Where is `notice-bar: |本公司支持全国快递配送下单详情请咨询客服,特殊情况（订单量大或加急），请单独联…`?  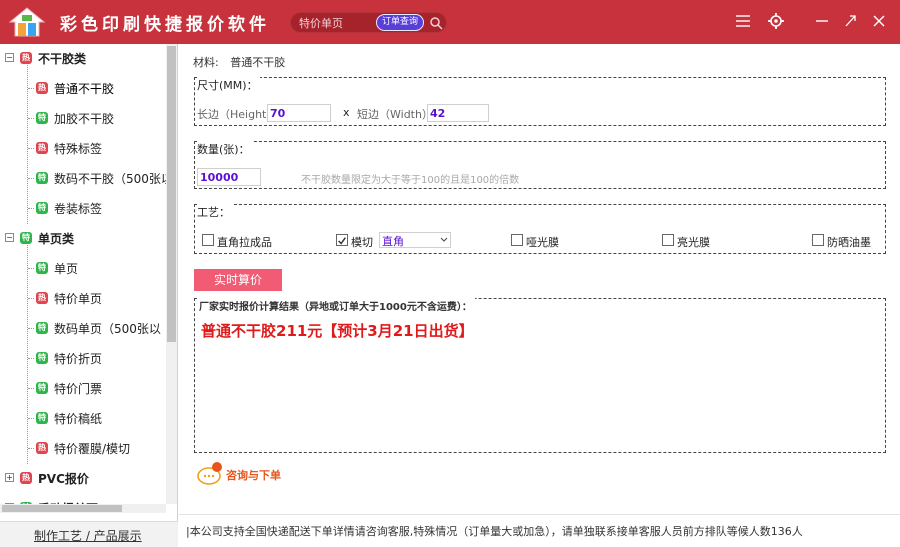 notice-bar: |本公司支持全国快递配送下单详情请咨询客服,特殊情况（订单量大或加急），请单独联… is located at coordinates (539, 530).